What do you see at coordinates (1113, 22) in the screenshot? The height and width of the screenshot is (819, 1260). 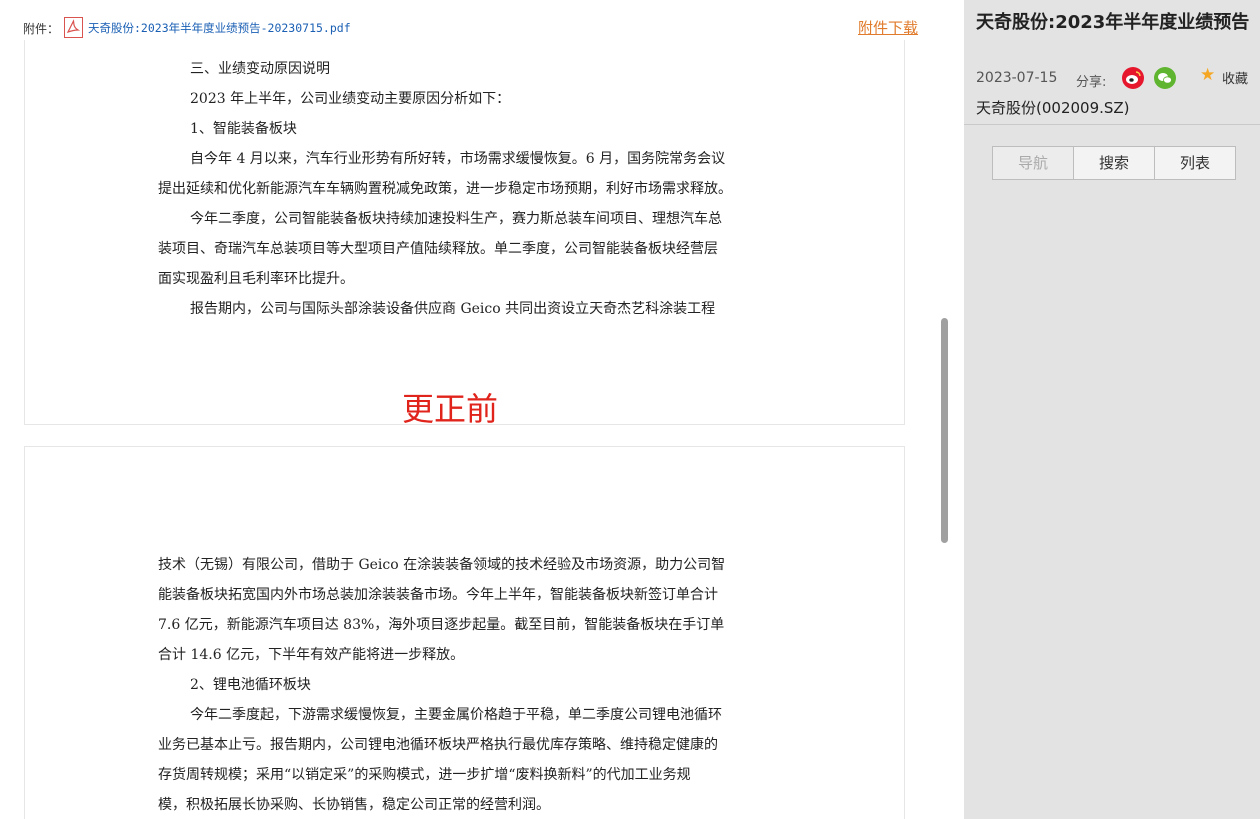 I see `announcement-title: 天奇股份:2023年半年度业绩预告` at bounding box center [1113, 22].